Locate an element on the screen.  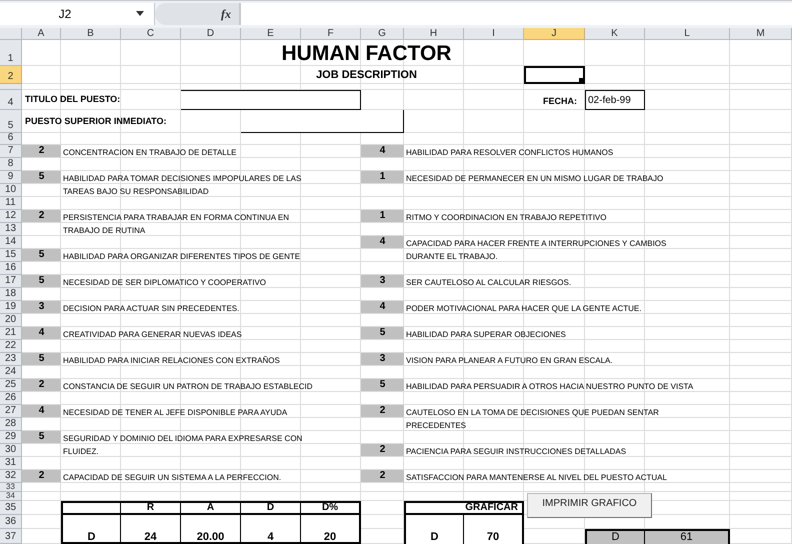
column-header: F is located at coordinates (331, 34).